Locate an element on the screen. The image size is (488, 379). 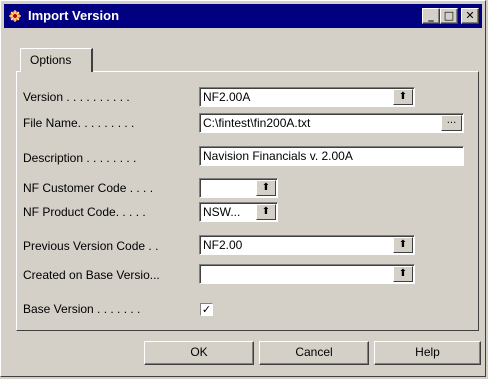
maximize-button: □ is located at coordinates (449, 16).